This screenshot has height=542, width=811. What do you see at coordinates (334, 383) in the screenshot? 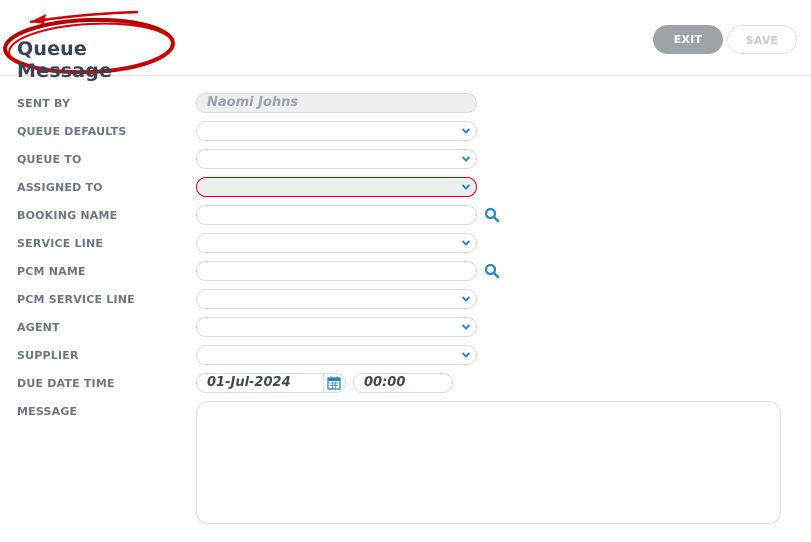
I see `calendar-icon` at bounding box center [334, 383].